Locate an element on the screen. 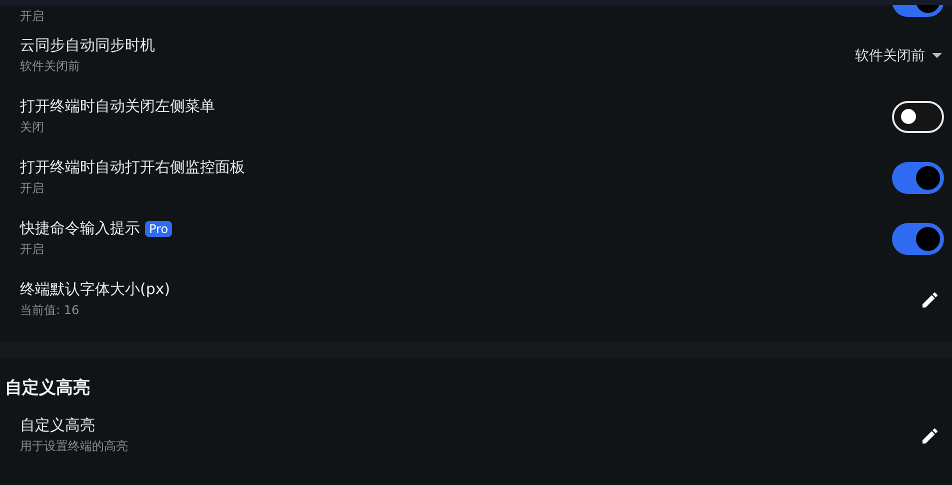  setting-title: 云同步自动同步时机 is located at coordinates (87, 45).